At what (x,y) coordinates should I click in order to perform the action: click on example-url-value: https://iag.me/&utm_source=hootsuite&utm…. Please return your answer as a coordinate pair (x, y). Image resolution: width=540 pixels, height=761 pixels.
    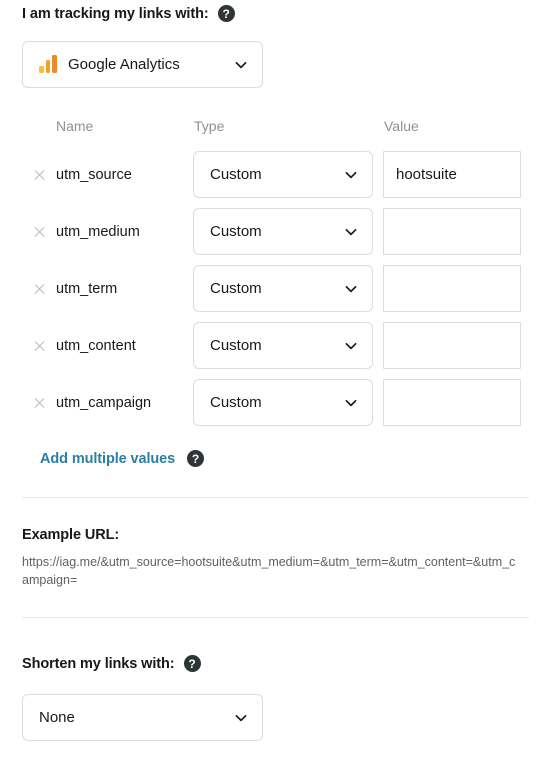
    Looking at the image, I should click on (269, 571).